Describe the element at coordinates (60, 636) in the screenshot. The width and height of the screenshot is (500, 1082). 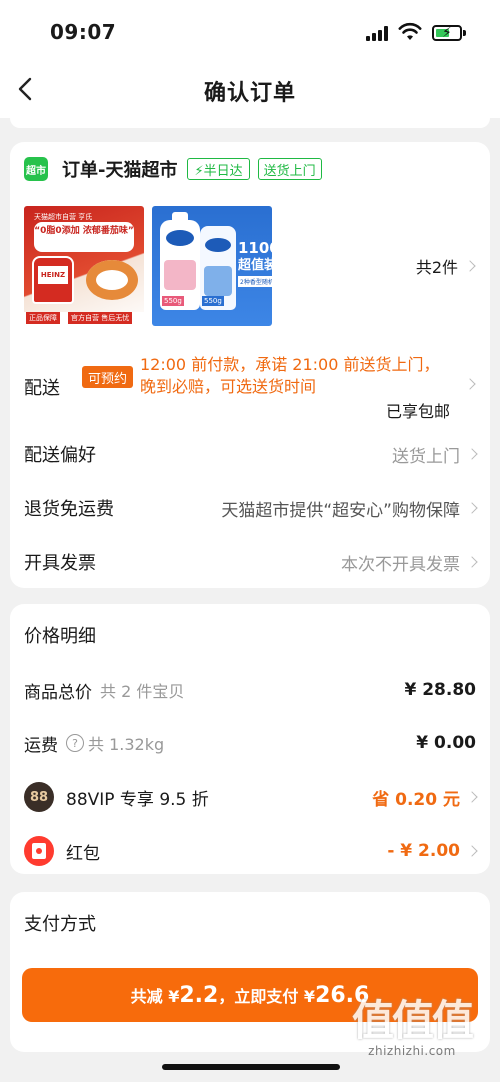
I see `price-detail-title: 价格明细` at that location.